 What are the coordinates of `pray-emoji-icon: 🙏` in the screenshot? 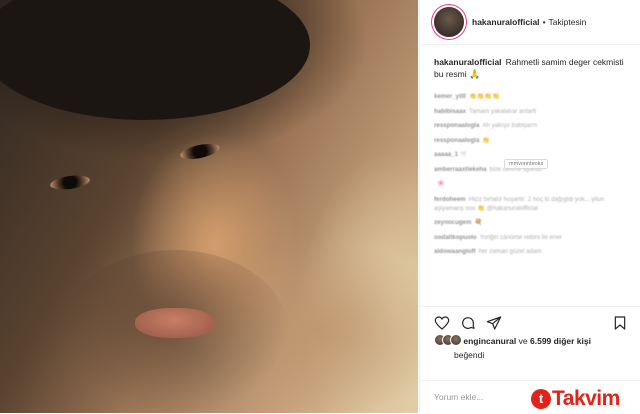 It's located at (474, 74).